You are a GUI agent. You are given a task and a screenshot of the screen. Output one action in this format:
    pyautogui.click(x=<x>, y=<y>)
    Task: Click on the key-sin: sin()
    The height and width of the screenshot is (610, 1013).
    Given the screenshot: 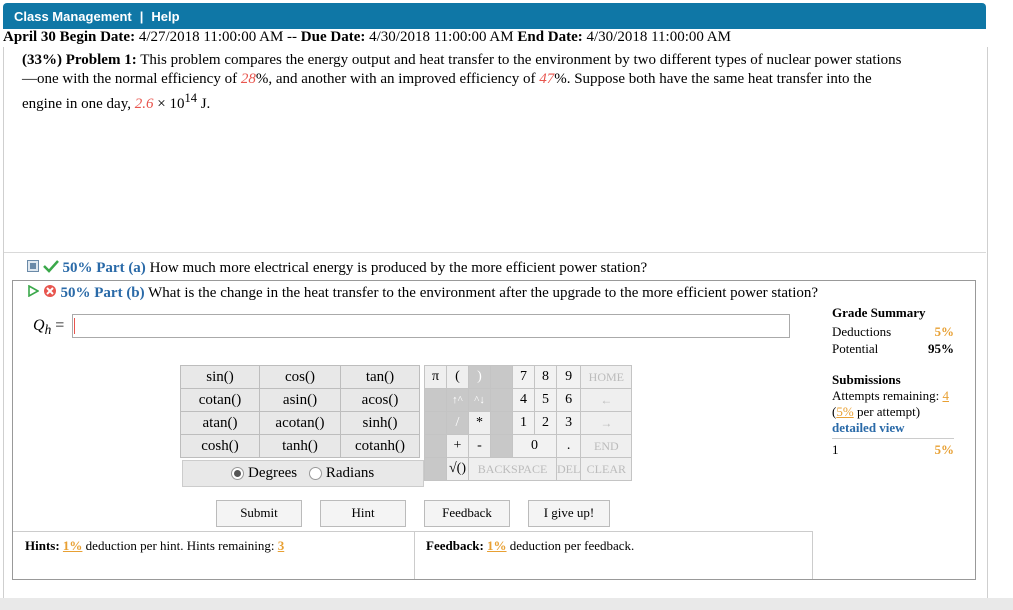 What is the action you would take?
    pyautogui.click(x=220, y=377)
    